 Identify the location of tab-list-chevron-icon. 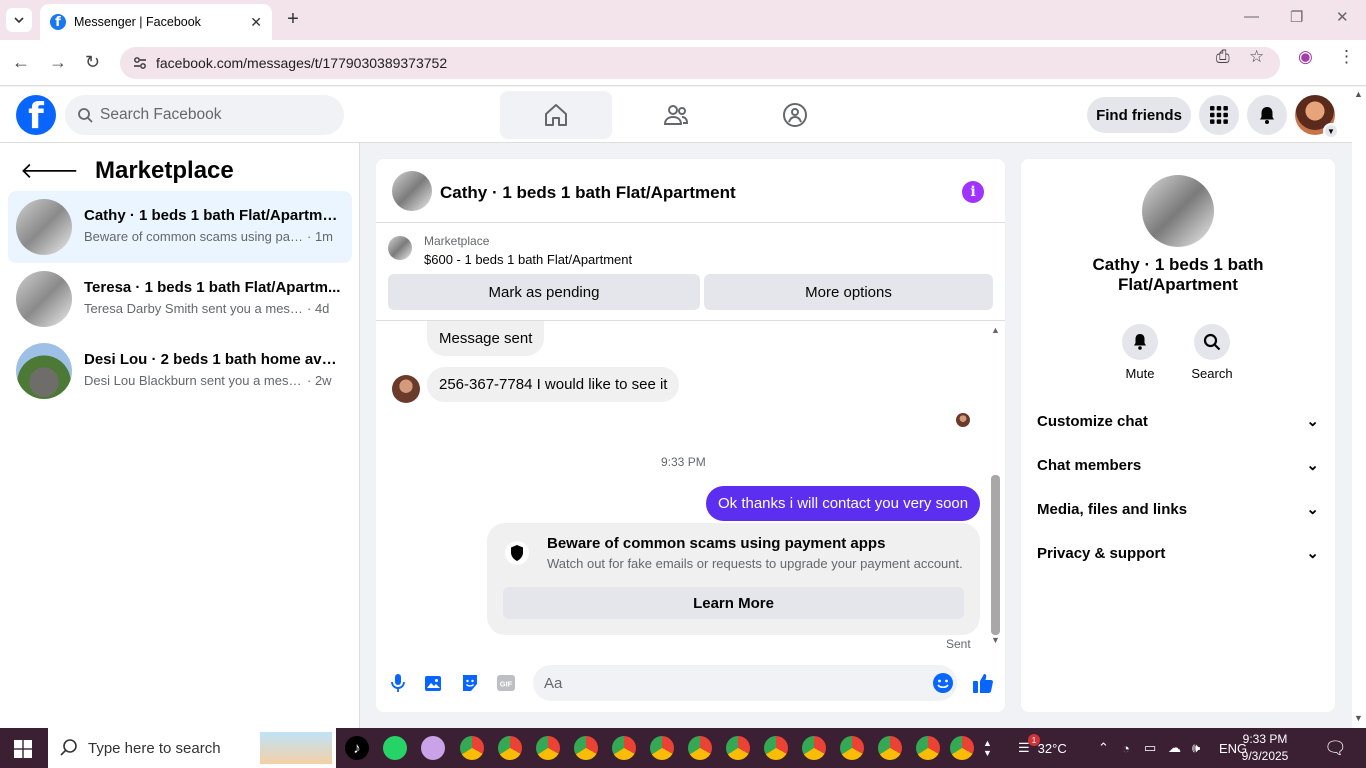
(19, 20).